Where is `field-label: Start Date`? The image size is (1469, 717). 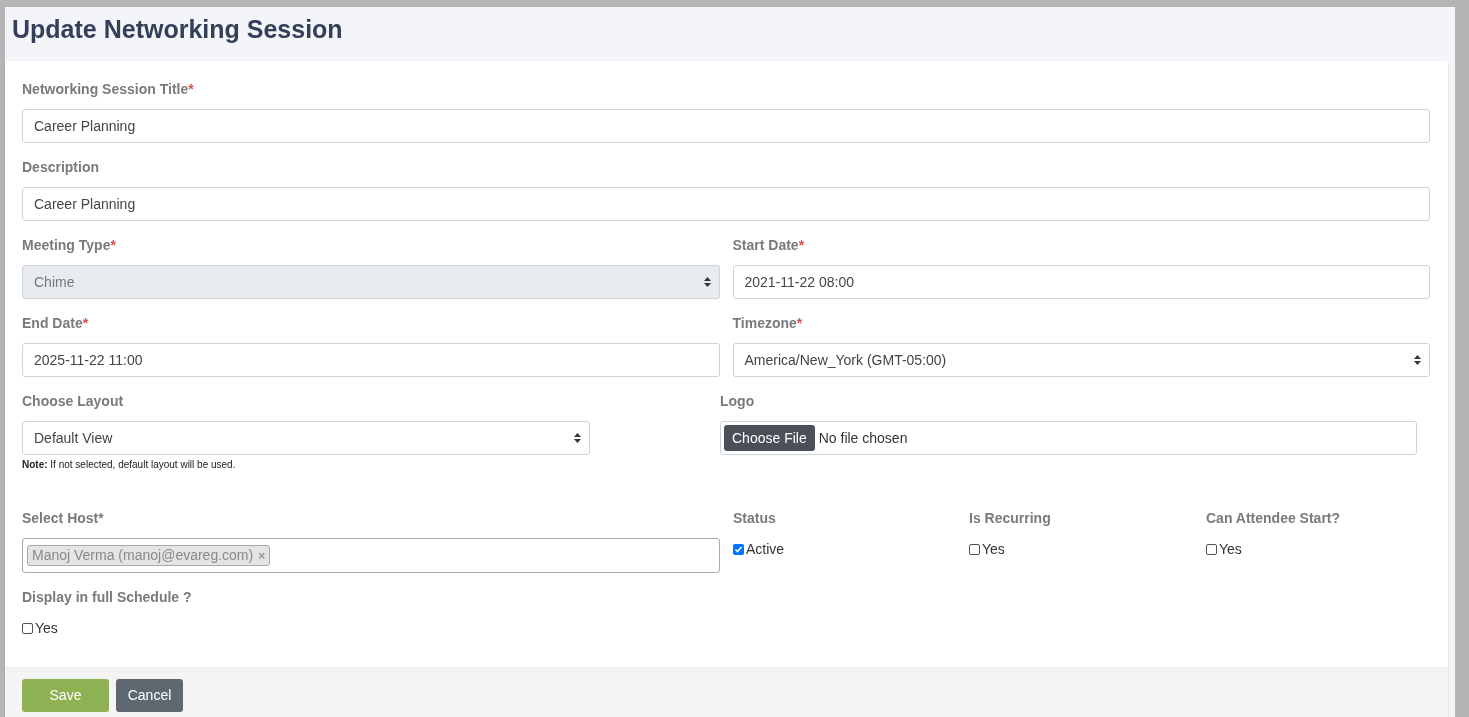 field-label: Start Date is located at coordinates (765, 245).